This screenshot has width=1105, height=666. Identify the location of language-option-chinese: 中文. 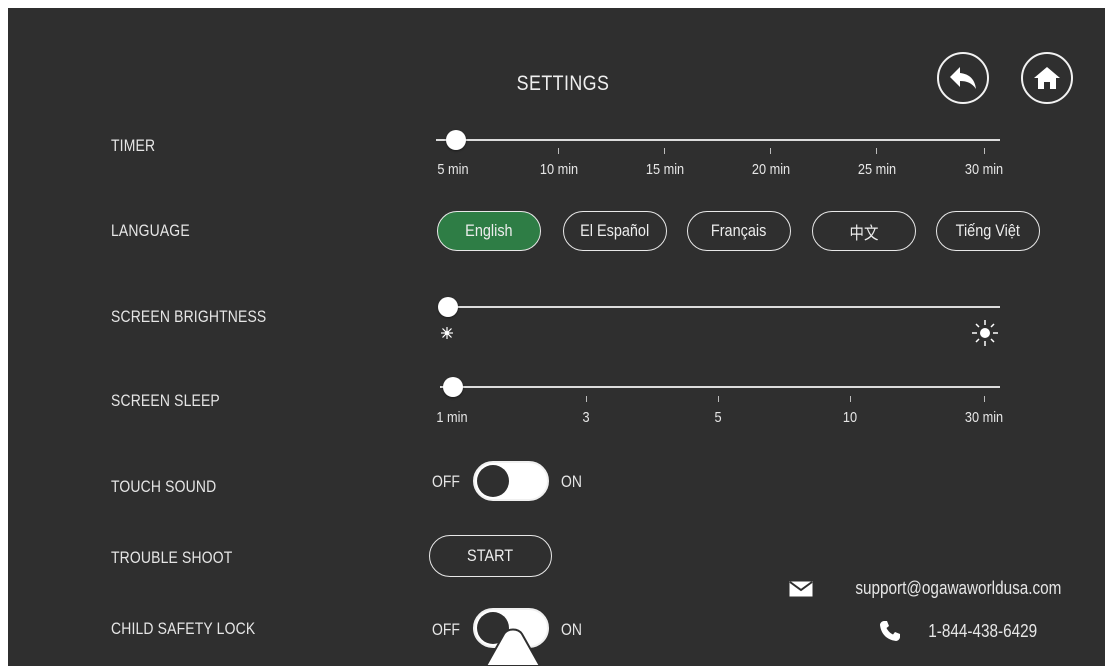
(864, 231).